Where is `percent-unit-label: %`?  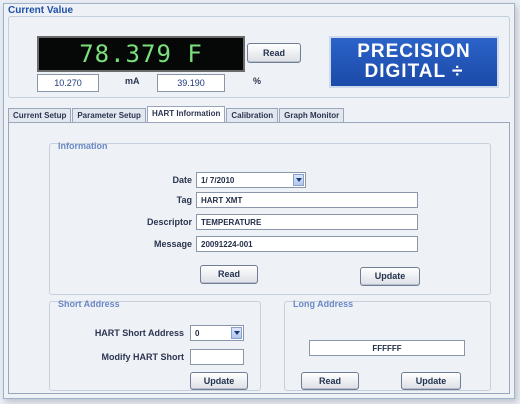
percent-unit-label: % is located at coordinates (257, 81).